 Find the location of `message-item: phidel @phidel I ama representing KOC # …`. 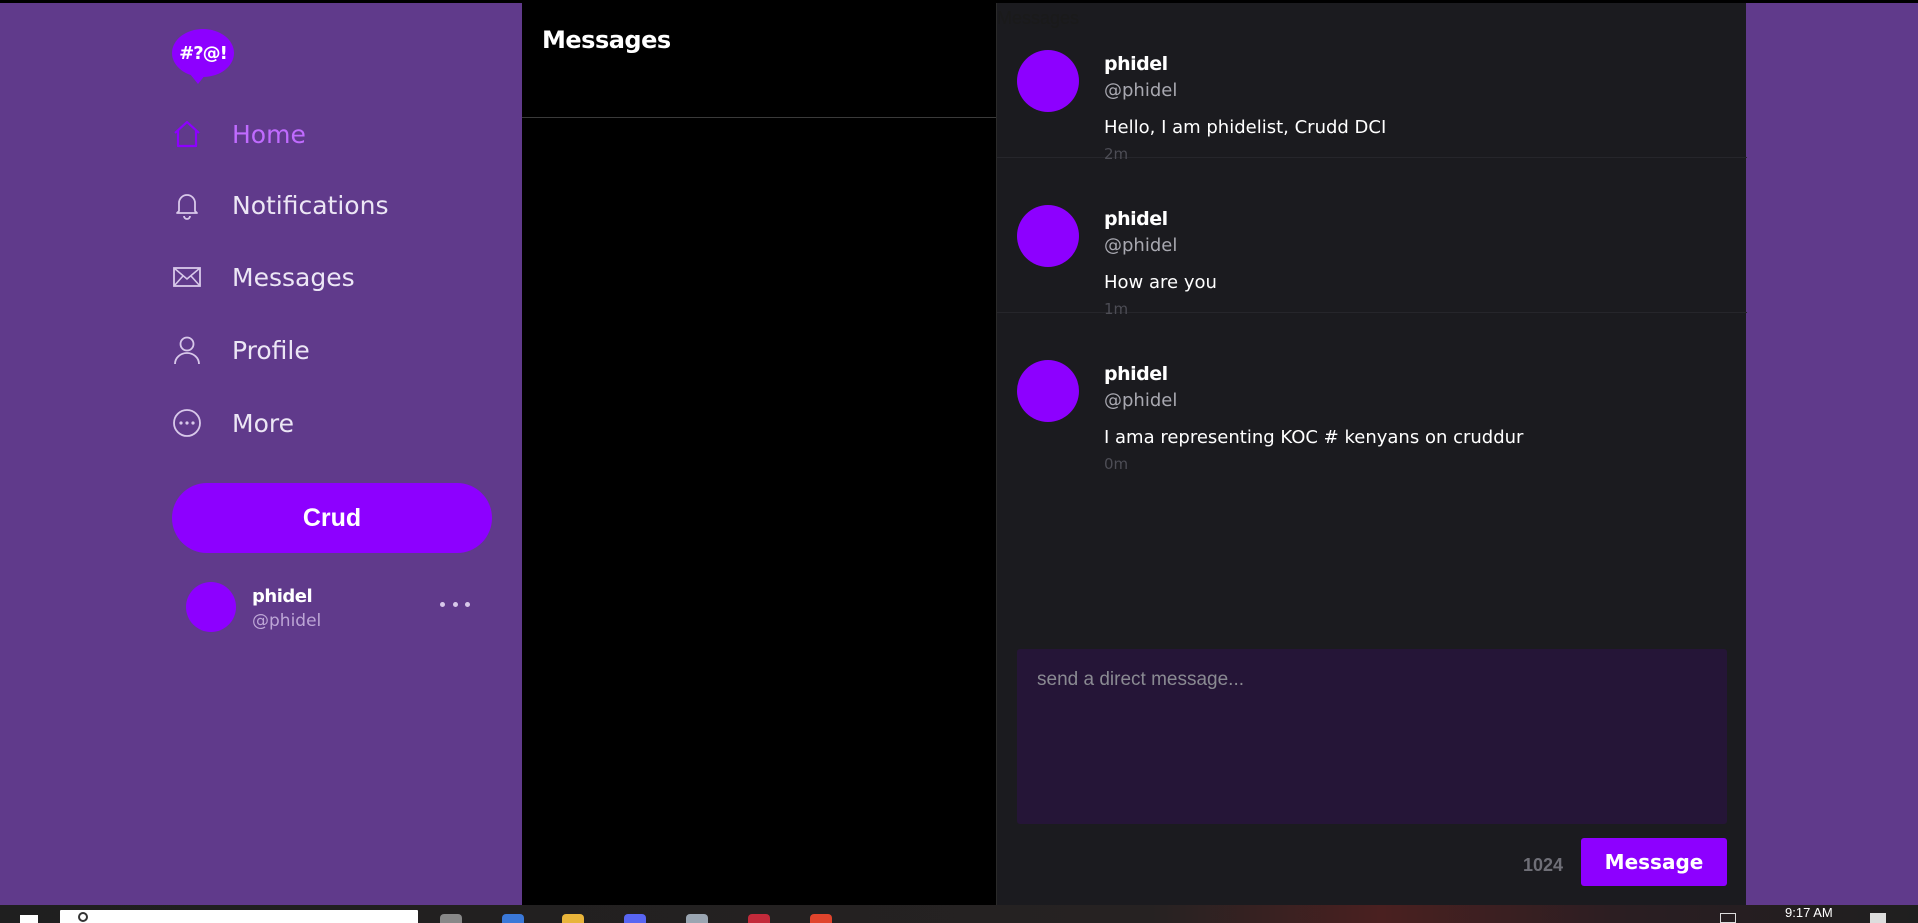

message-item: phidel @phidel I ama representing KOC # … is located at coordinates (1372, 393).